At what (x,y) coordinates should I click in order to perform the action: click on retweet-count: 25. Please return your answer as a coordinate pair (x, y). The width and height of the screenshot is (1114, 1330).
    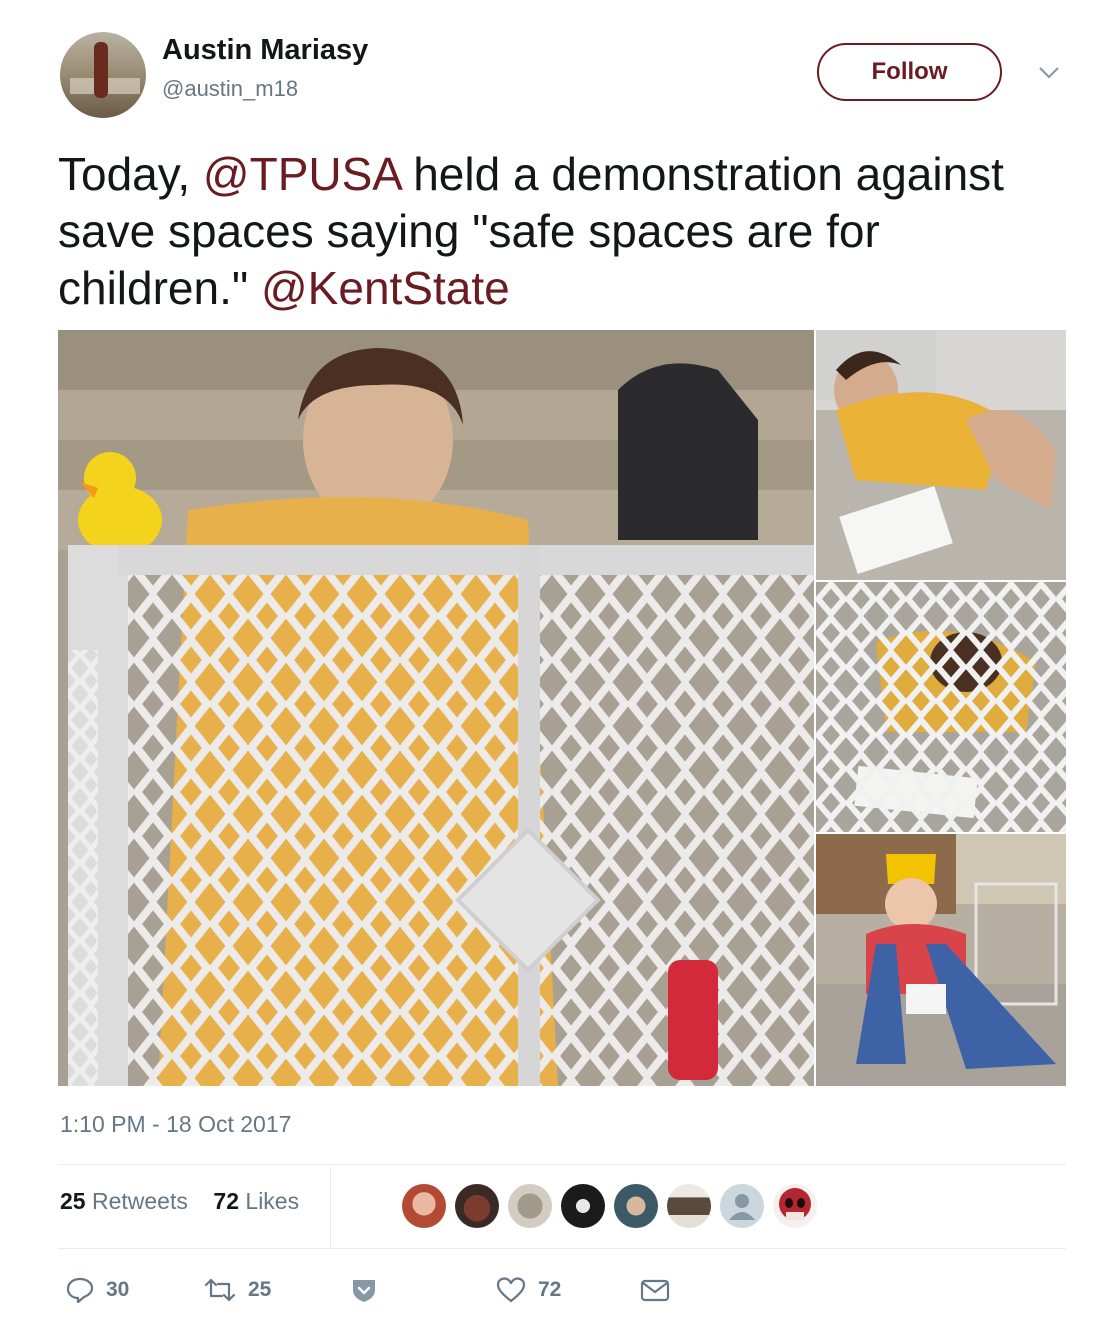
    Looking at the image, I should click on (260, 1289).